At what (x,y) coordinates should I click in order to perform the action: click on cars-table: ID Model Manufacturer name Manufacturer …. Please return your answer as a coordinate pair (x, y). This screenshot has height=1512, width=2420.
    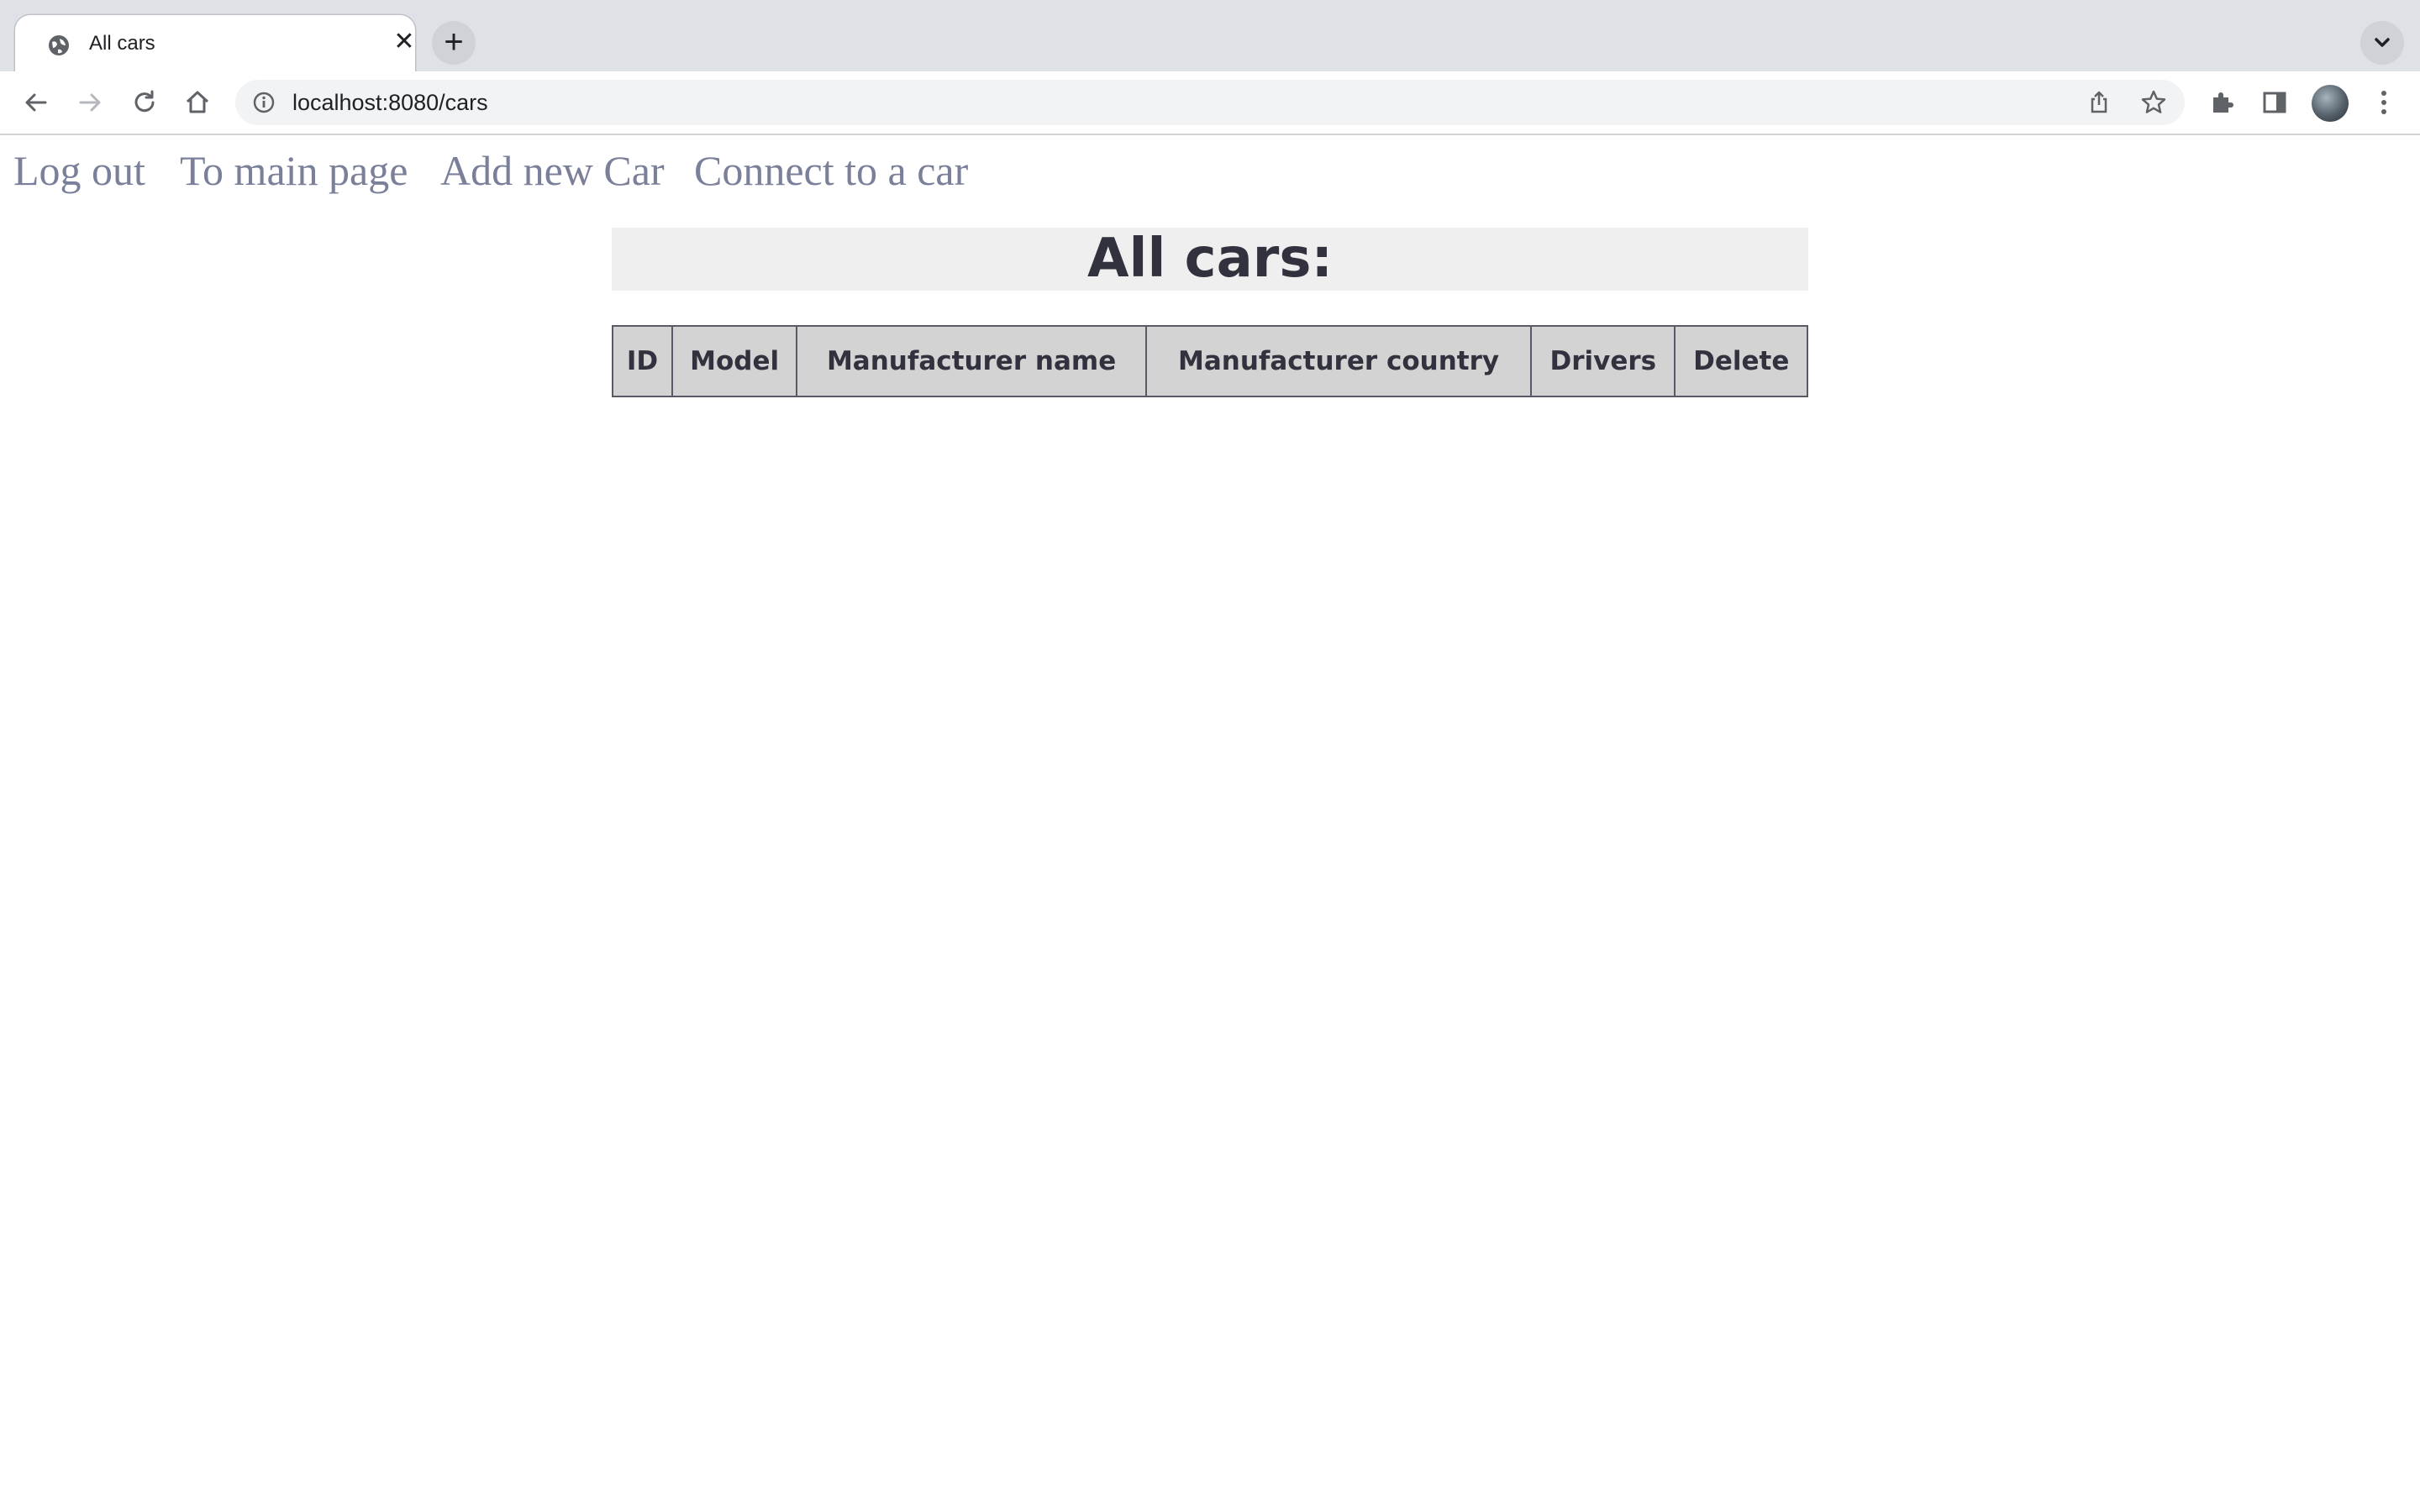
    Looking at the image, I should click on (1209, 361).